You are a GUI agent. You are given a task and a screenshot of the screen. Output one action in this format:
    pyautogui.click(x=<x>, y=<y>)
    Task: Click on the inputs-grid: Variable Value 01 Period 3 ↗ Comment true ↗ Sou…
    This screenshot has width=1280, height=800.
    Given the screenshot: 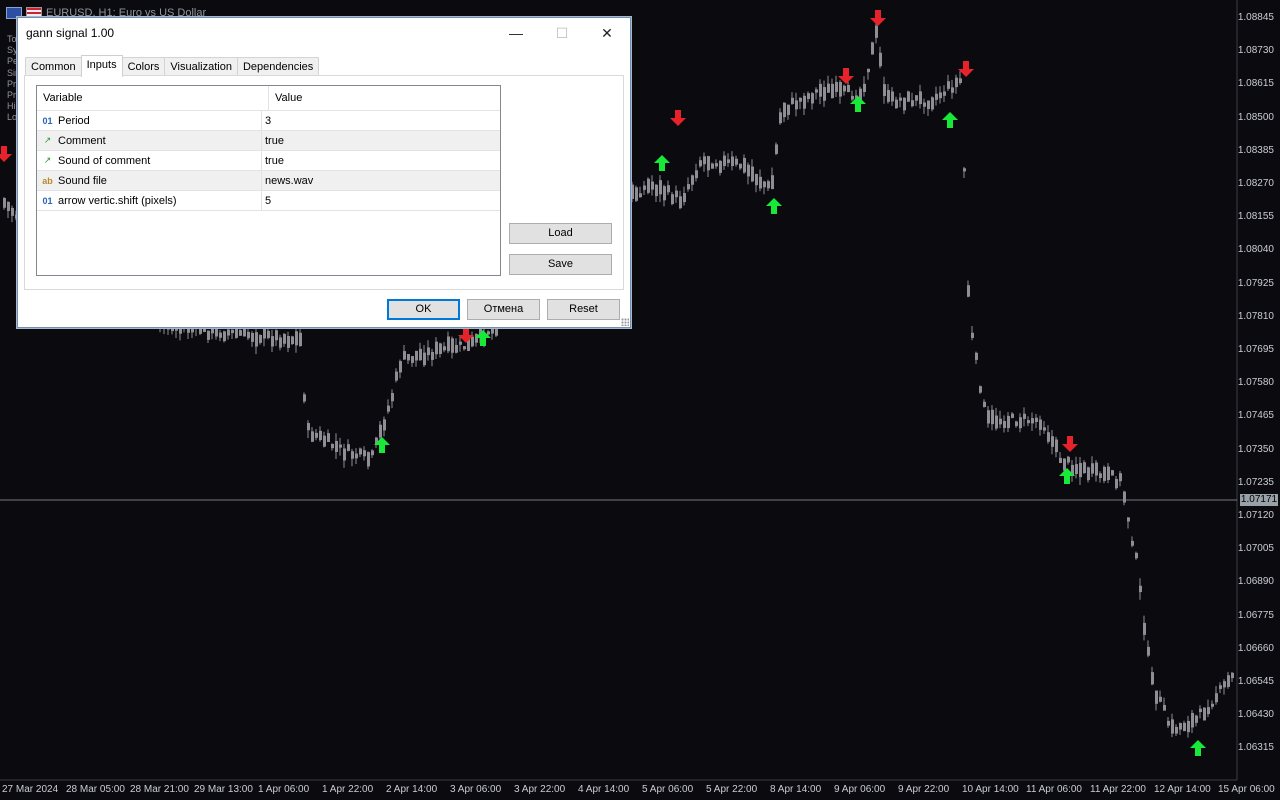 What is the action you would take?
    pyautogui.click(x=268, y=180)
    